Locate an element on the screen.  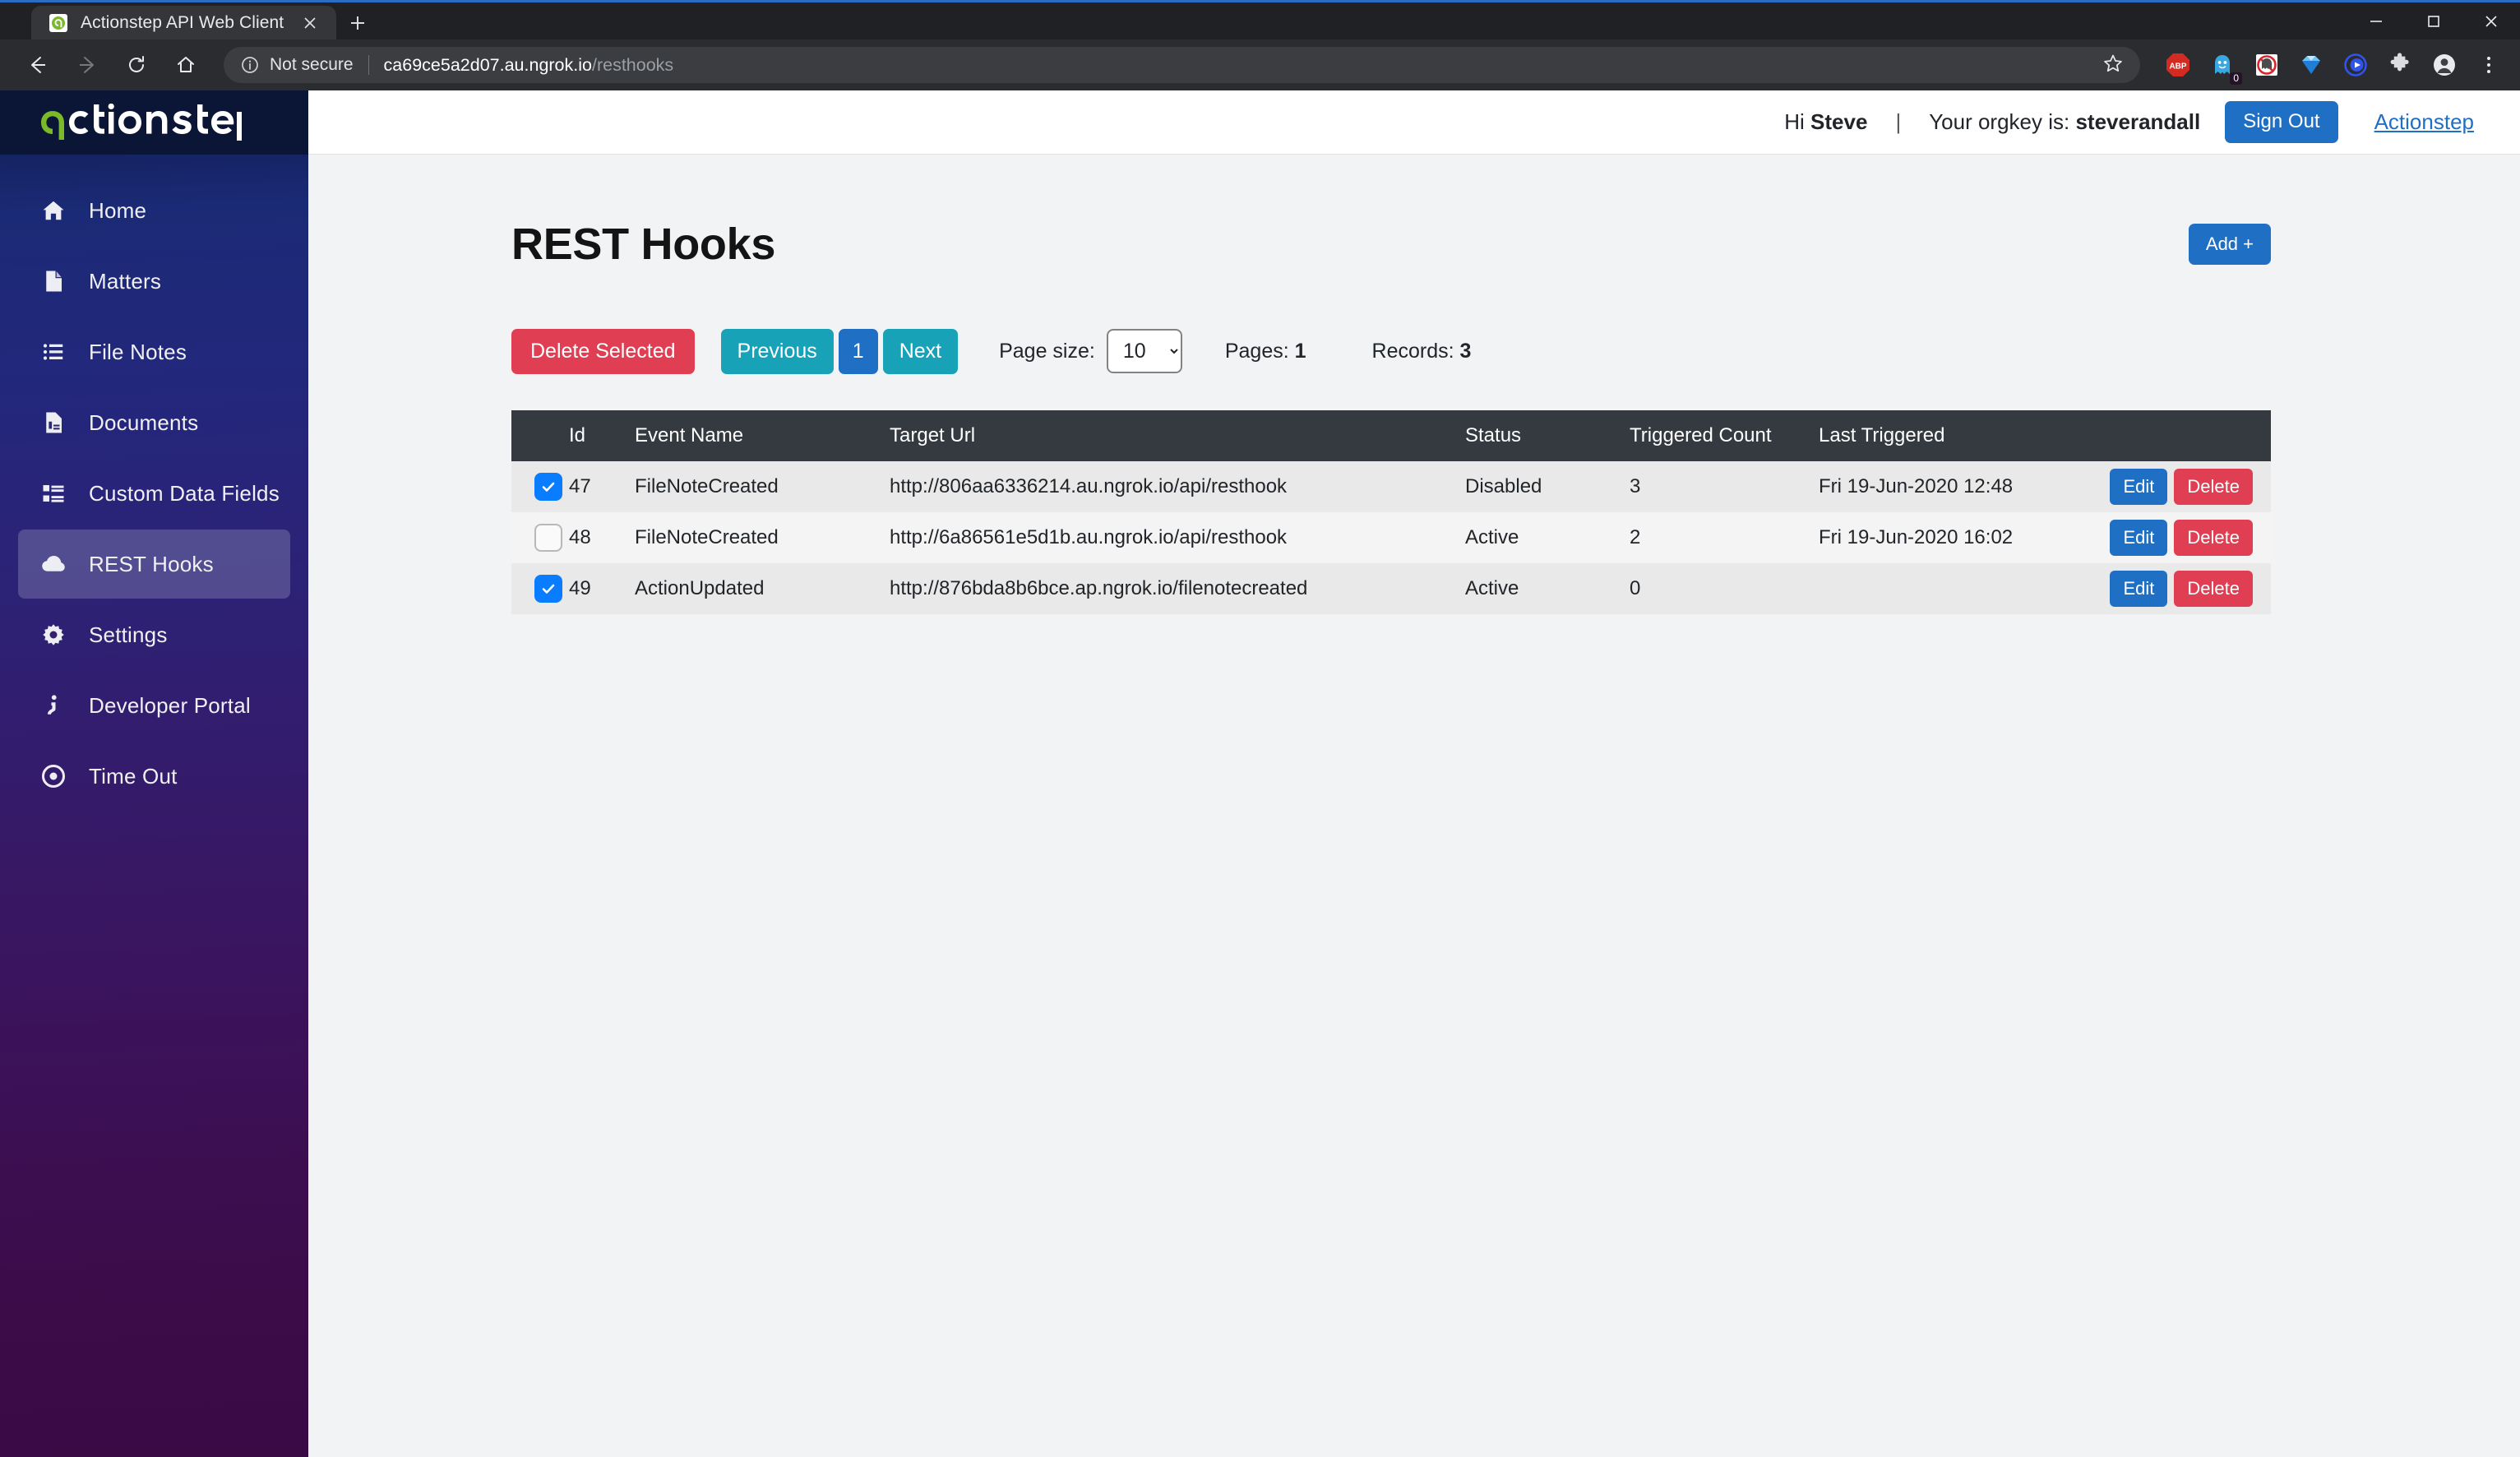
tab-strip: Actionstep API Web Client is located at coordinates (189, 20).